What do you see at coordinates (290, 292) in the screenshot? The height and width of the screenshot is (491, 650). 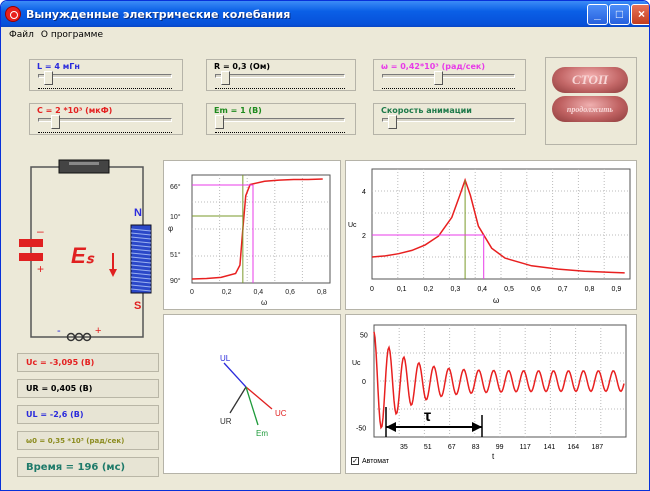 I see `x-tick-label: 0,6` at bounding box center [290, 292].